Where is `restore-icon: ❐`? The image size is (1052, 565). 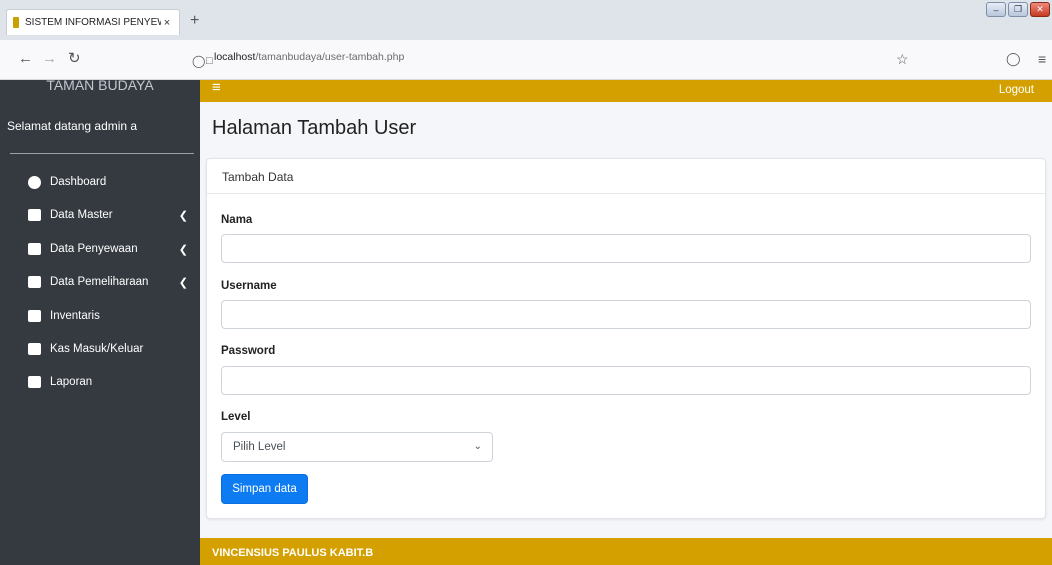
restore-icon: ❐ is located at coordinates (1018, 9).